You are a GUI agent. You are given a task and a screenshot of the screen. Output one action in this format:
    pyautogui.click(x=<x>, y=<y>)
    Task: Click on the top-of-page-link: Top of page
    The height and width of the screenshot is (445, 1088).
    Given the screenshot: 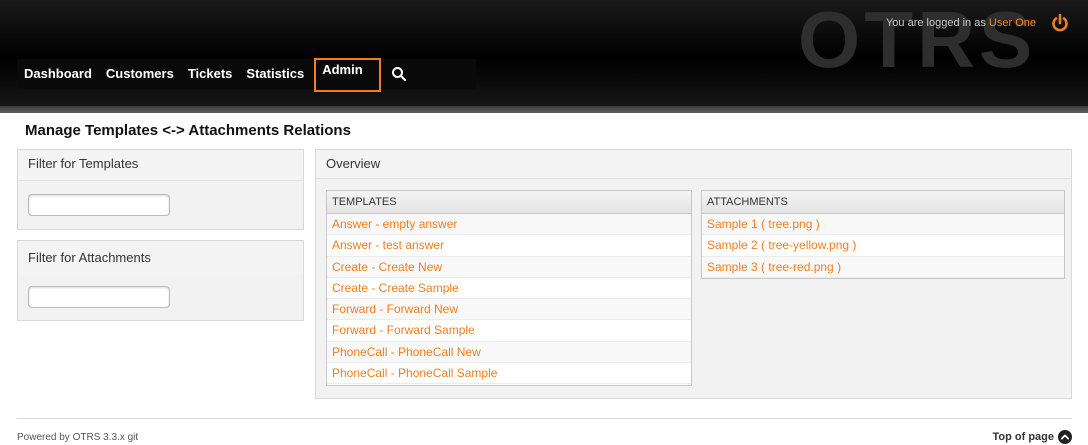 What is the action you would take?
    pyautogui.click(x=1032, y=437)
    